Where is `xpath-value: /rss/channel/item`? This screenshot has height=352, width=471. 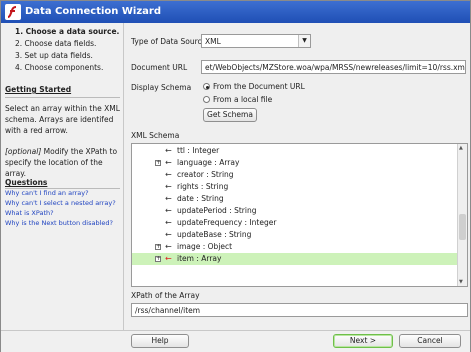
xpath-value: /rss/channel/item is located at coordinates (168, 310).